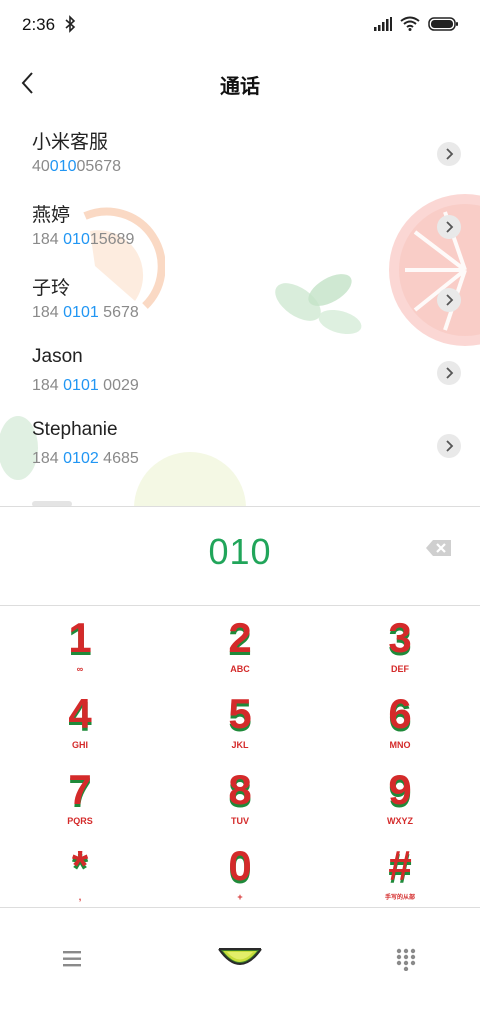  What do you see at coordinates (80, 669) in the screenshot?
I see `key-letters: ∞` at bounding box center [80, 669].